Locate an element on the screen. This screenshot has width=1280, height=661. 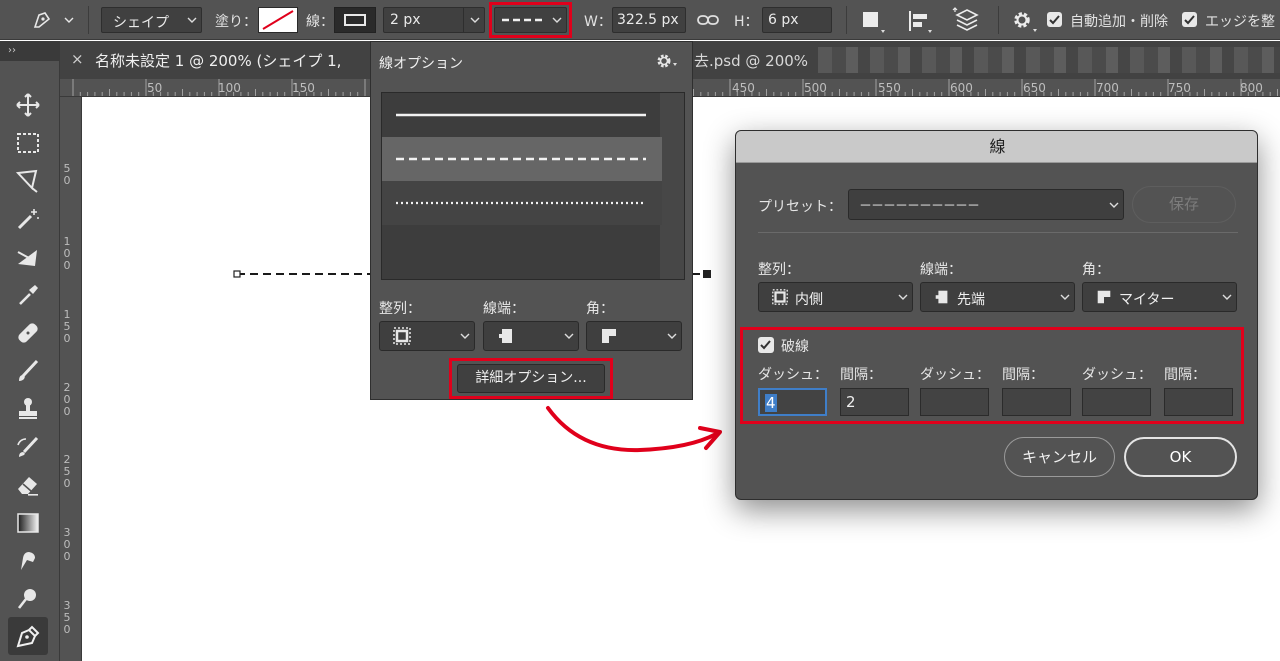
preset-dashed-line is located at coordinates (522, 159).